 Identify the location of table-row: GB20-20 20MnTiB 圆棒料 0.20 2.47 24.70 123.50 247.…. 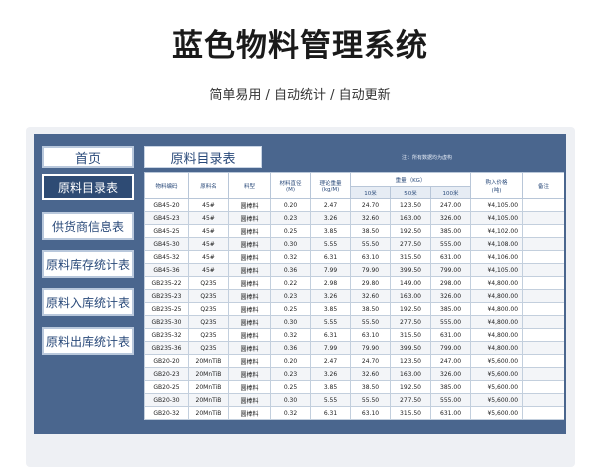
(354, 361).